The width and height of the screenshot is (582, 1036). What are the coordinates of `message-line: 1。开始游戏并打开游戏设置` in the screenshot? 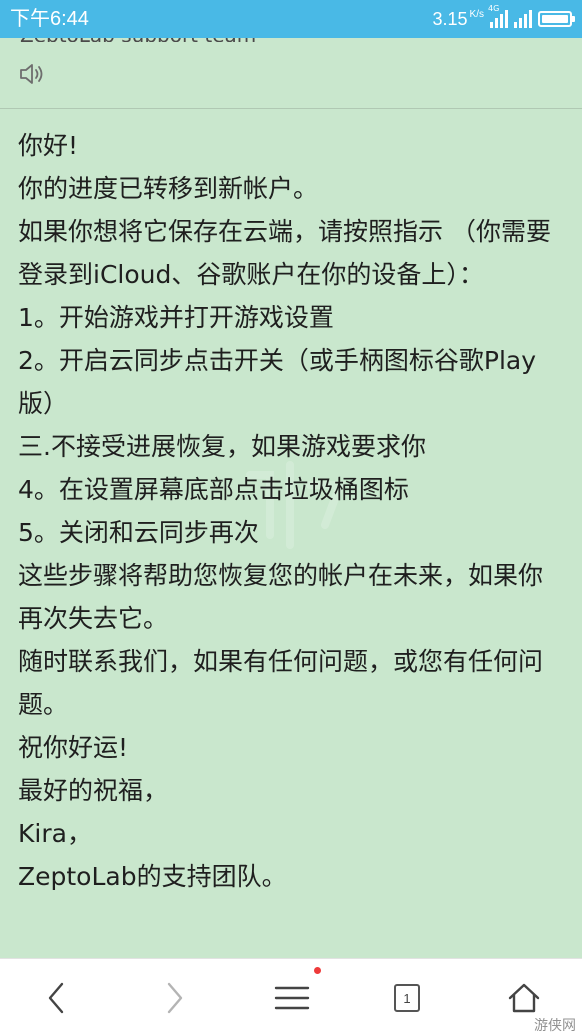 It's located at (176, 317).